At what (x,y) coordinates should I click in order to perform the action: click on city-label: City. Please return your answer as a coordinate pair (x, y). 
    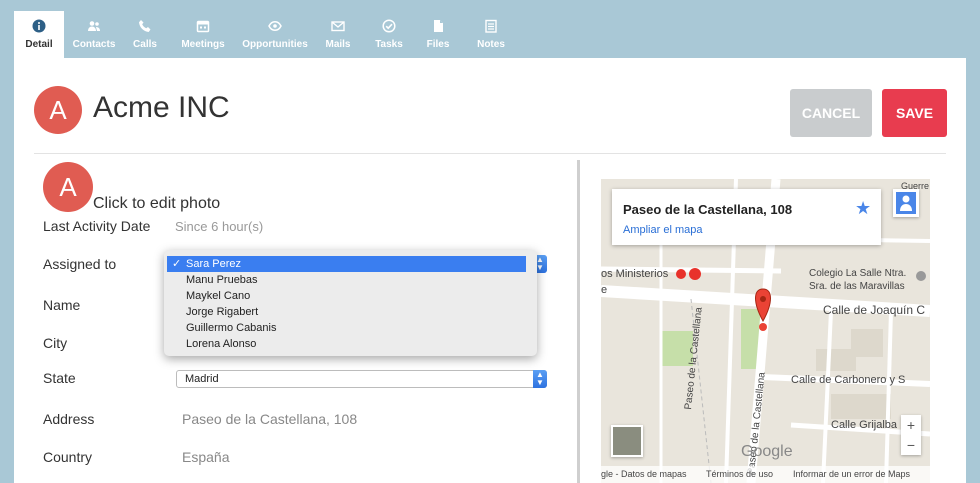
    Looking at the image, I should click on (55, 343).